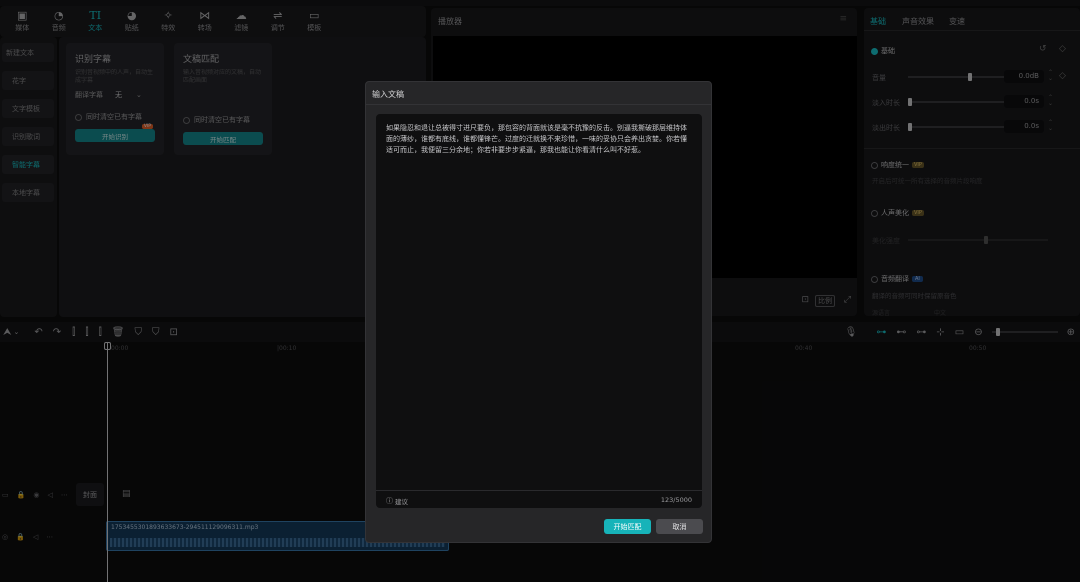  Describe the element at coordinates (538, 104) in the screenshot. I see `dialog-divider` at that location.